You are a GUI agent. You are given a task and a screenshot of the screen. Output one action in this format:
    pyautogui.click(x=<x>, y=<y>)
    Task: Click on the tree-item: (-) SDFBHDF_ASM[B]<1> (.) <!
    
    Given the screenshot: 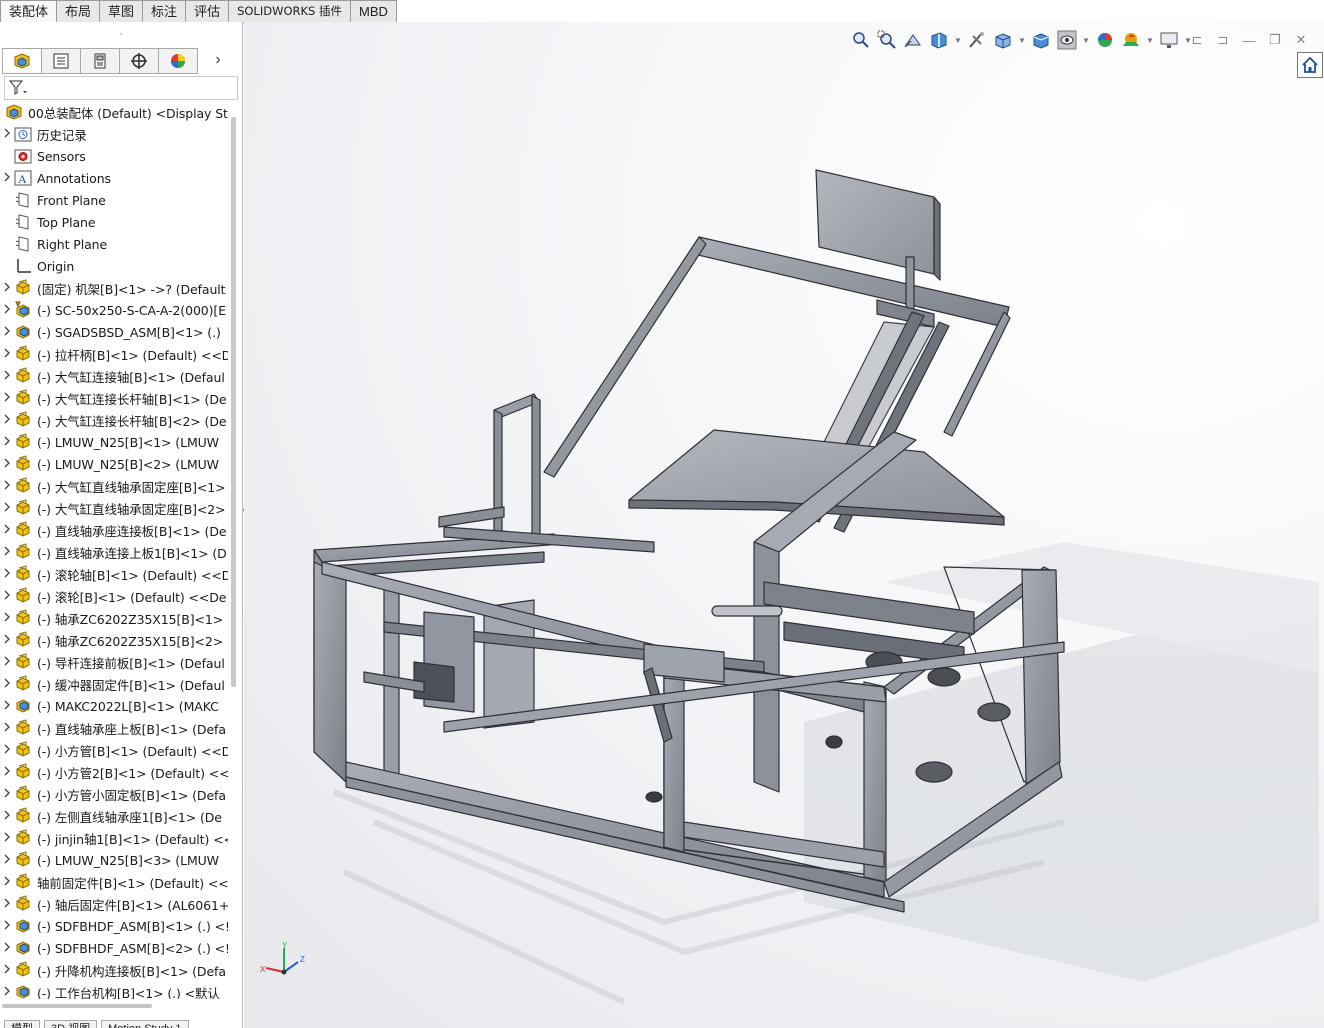 What is the action you would take?
    pyautogui.click(x=114, y=926)
    